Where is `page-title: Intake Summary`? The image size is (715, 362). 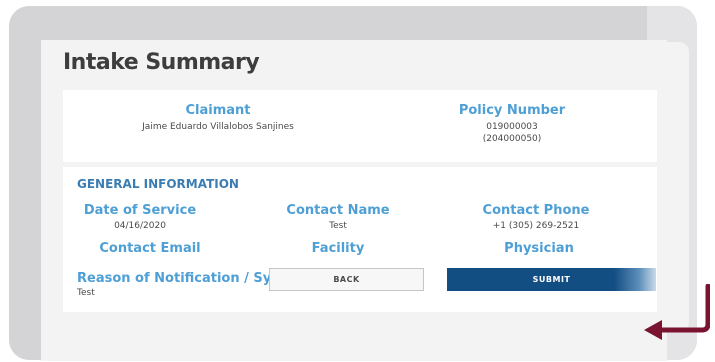
page-title: Intake Summary is located at coordinates (161, 62).